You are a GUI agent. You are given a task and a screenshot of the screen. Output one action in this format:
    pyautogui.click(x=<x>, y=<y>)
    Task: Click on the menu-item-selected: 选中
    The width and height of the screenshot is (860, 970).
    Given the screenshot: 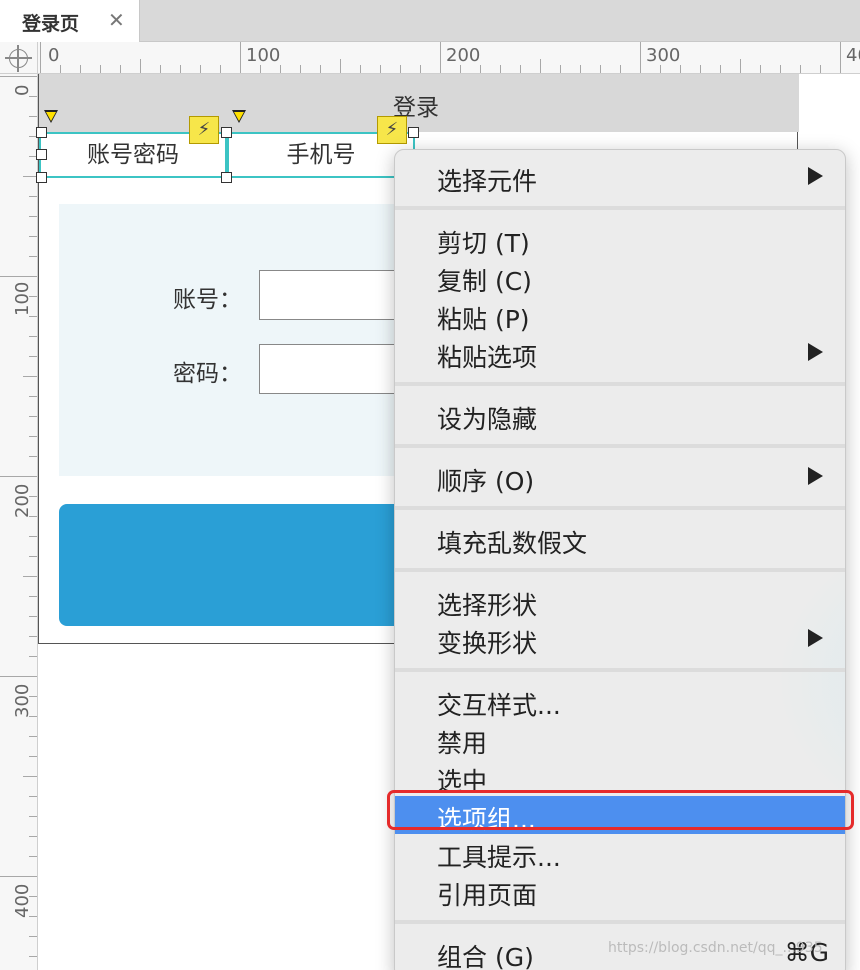 What is the action you would take?
    pyautogui.click(x=620, y=777)
    